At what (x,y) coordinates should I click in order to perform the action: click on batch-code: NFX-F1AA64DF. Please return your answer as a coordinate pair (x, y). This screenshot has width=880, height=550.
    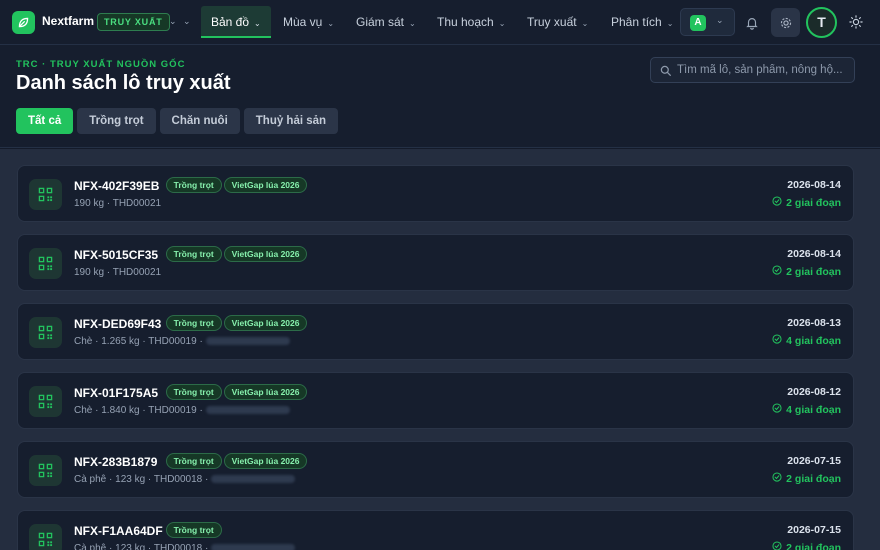
    Looking at the image, I should click on (118, 531).